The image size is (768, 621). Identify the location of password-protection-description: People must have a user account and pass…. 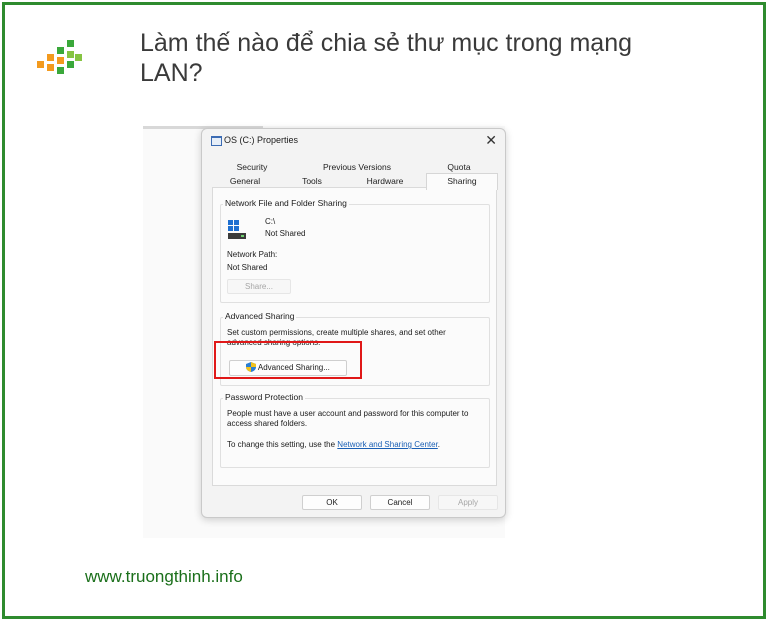
(348, 418).